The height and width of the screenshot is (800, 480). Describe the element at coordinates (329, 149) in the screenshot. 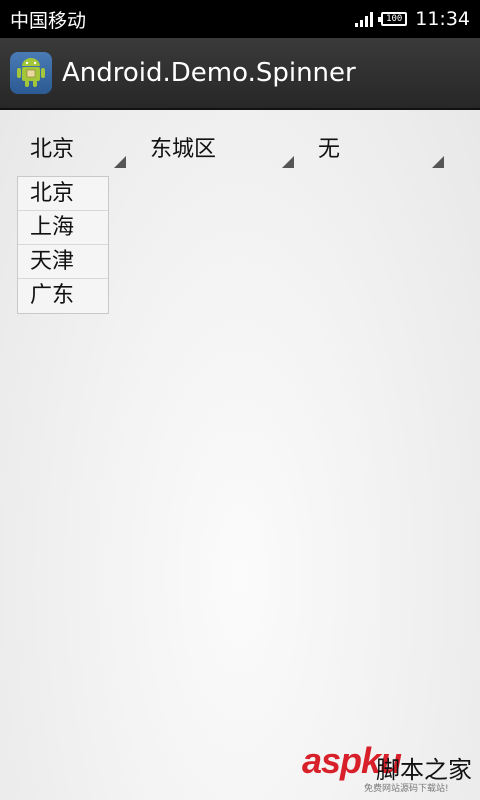

I see `extra-selected: 无` at that location.